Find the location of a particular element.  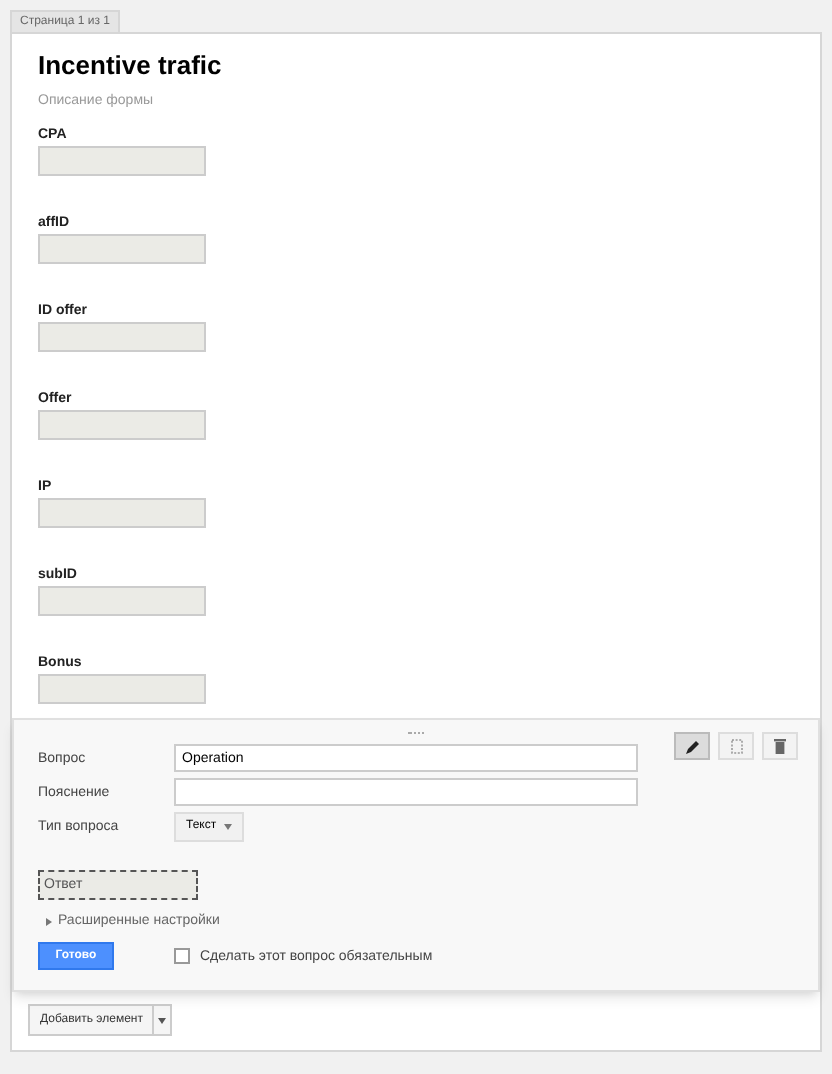

pencil-icon is located at coordinates (692, 746).